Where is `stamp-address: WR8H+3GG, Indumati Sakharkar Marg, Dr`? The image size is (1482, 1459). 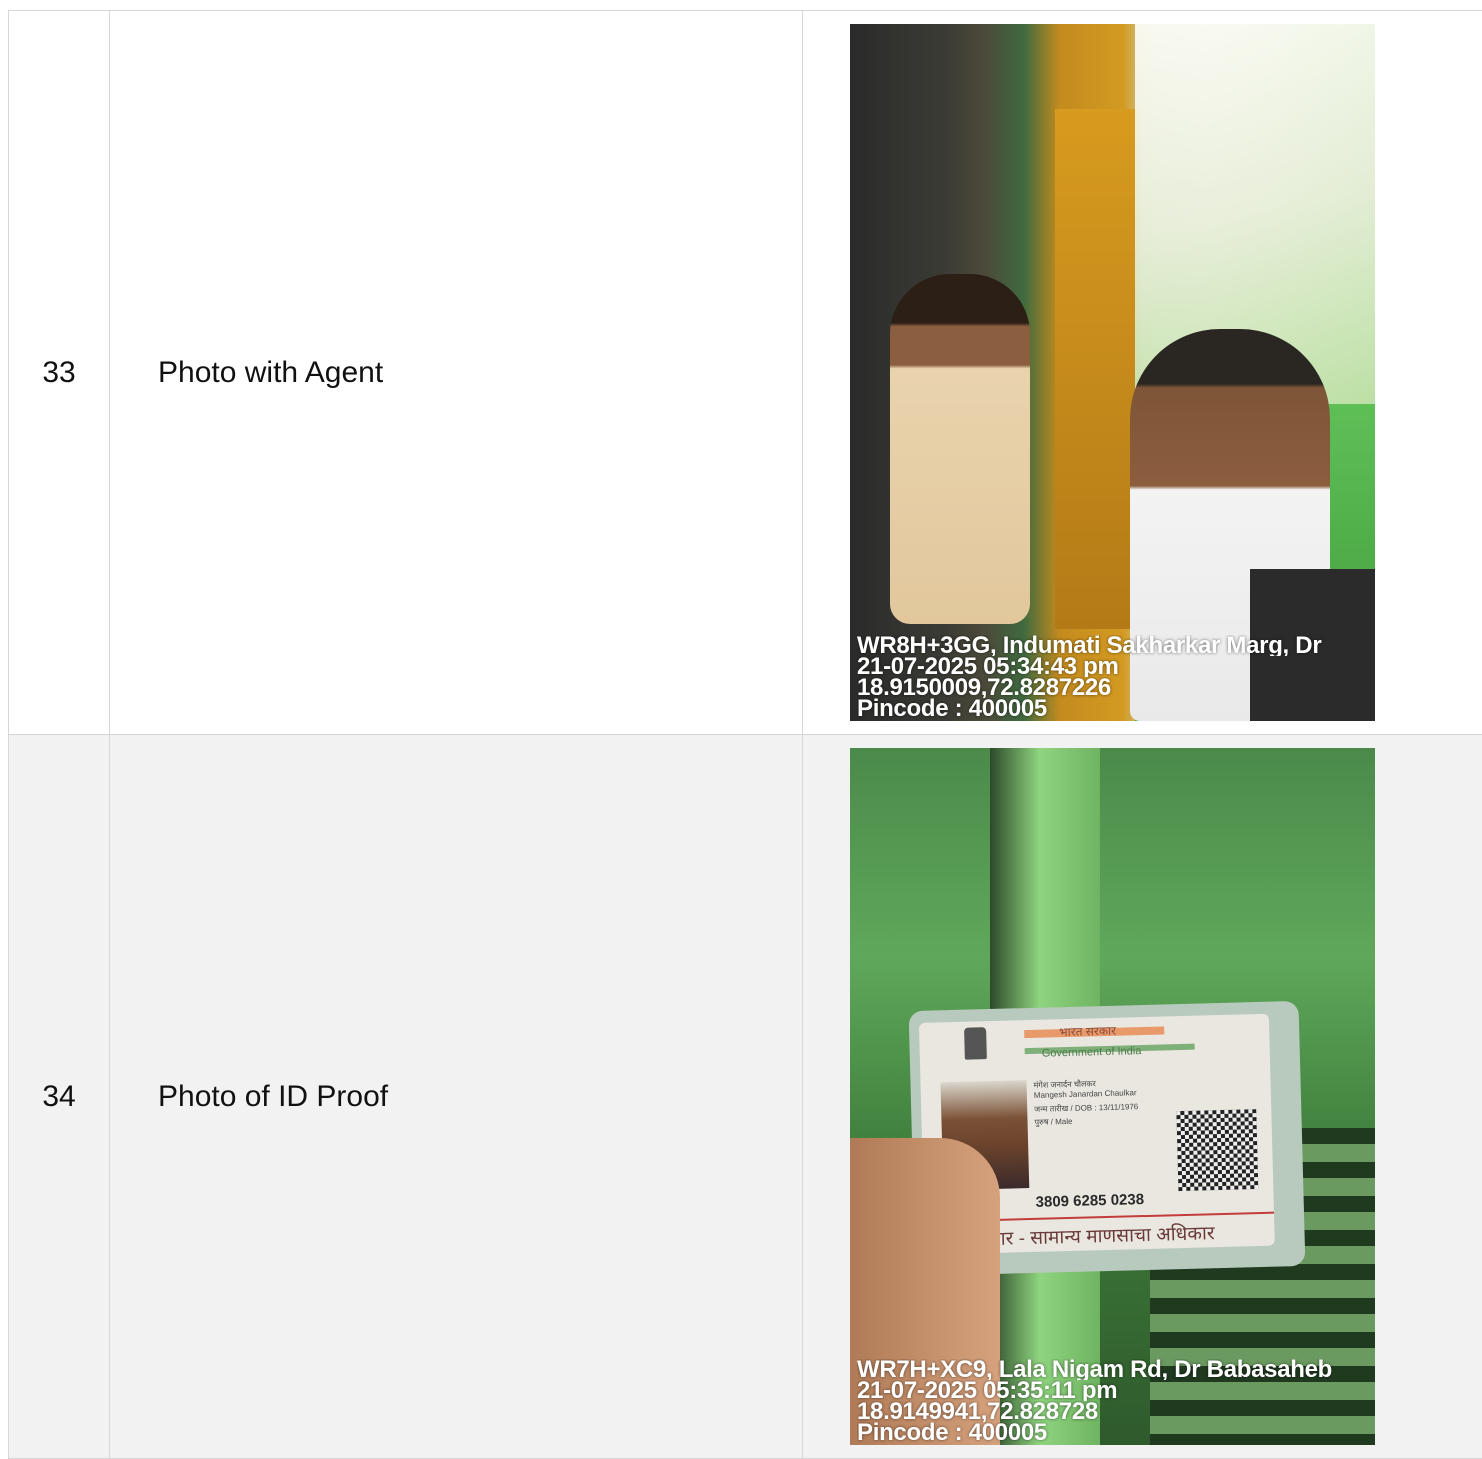
stamp-address: WR8H+3GG, Indumati Sakharkar Marg, Dr is located at coordinates (1116, 645).